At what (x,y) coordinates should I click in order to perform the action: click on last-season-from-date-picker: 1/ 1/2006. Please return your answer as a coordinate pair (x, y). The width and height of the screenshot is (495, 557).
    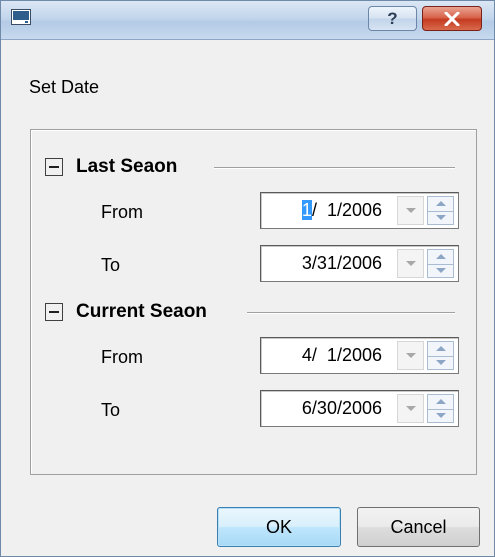
    Looking at the image, I should click on (359, 210).